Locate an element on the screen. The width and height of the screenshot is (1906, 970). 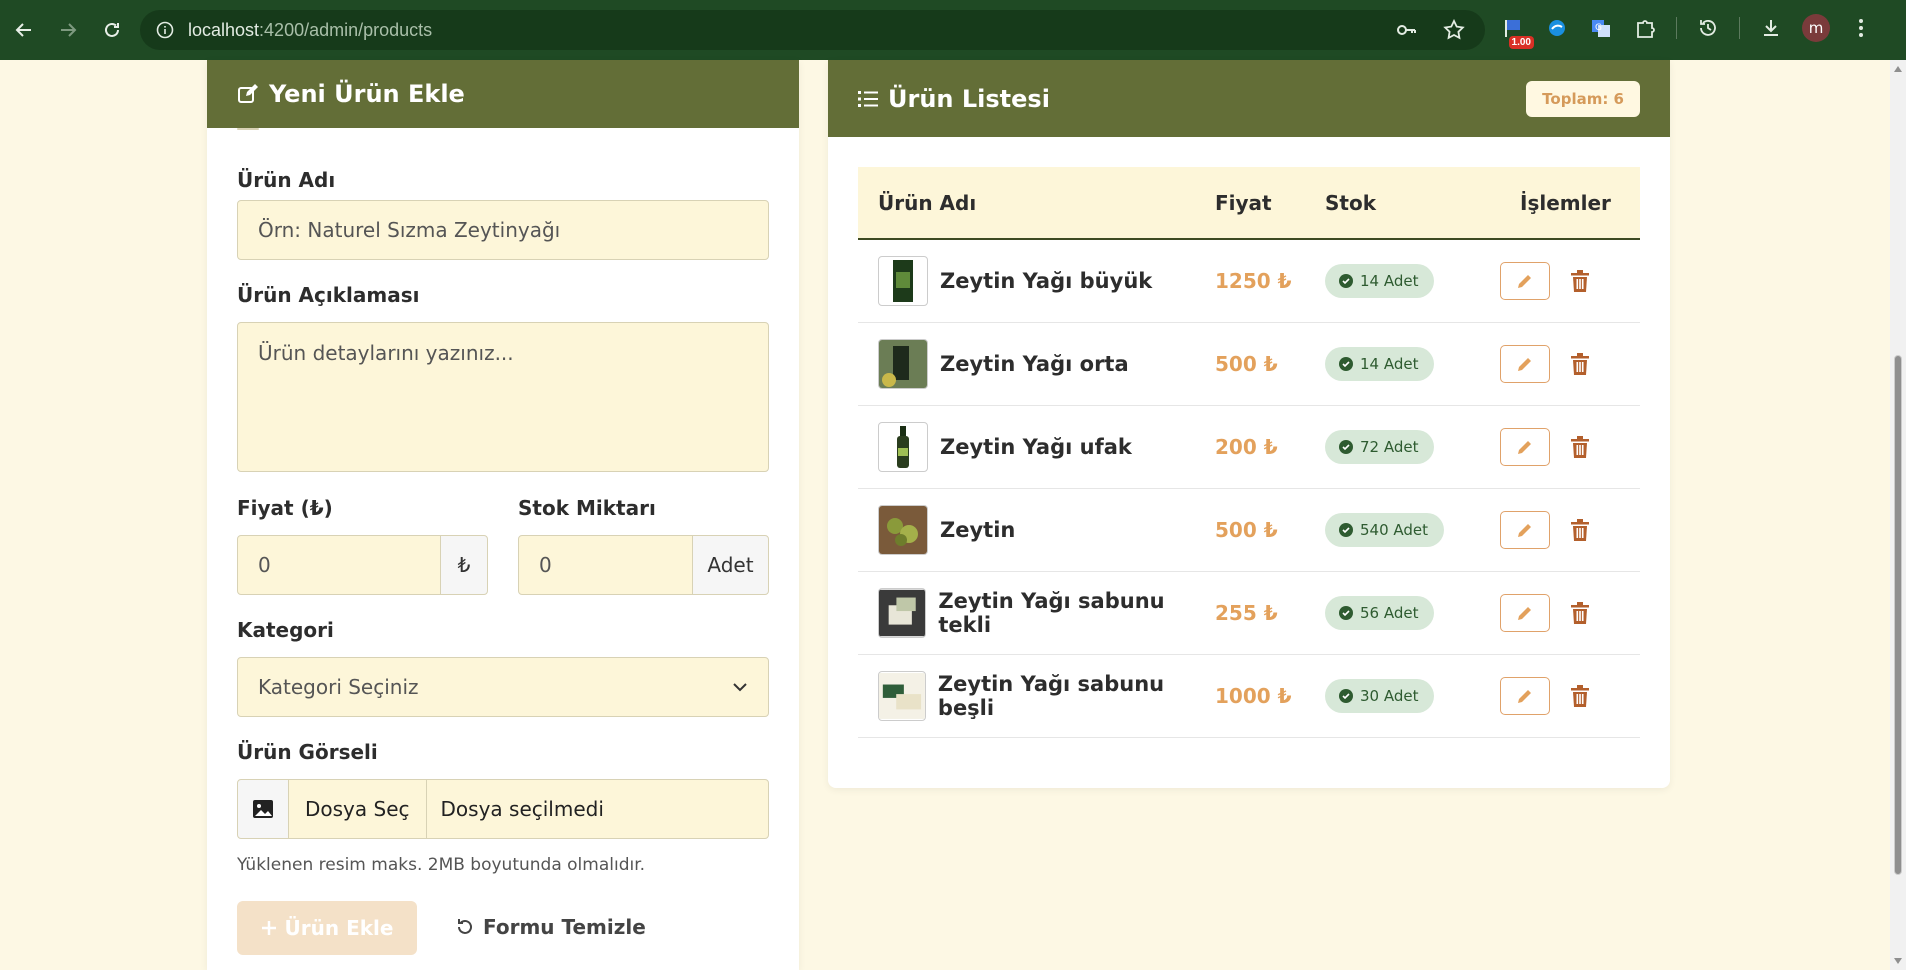
stock-value: 14 Adet is located at coordinates (1389, 281).